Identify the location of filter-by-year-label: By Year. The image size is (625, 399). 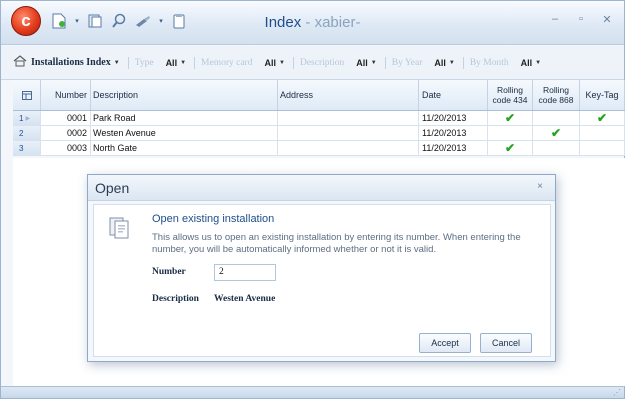
(407, 62).